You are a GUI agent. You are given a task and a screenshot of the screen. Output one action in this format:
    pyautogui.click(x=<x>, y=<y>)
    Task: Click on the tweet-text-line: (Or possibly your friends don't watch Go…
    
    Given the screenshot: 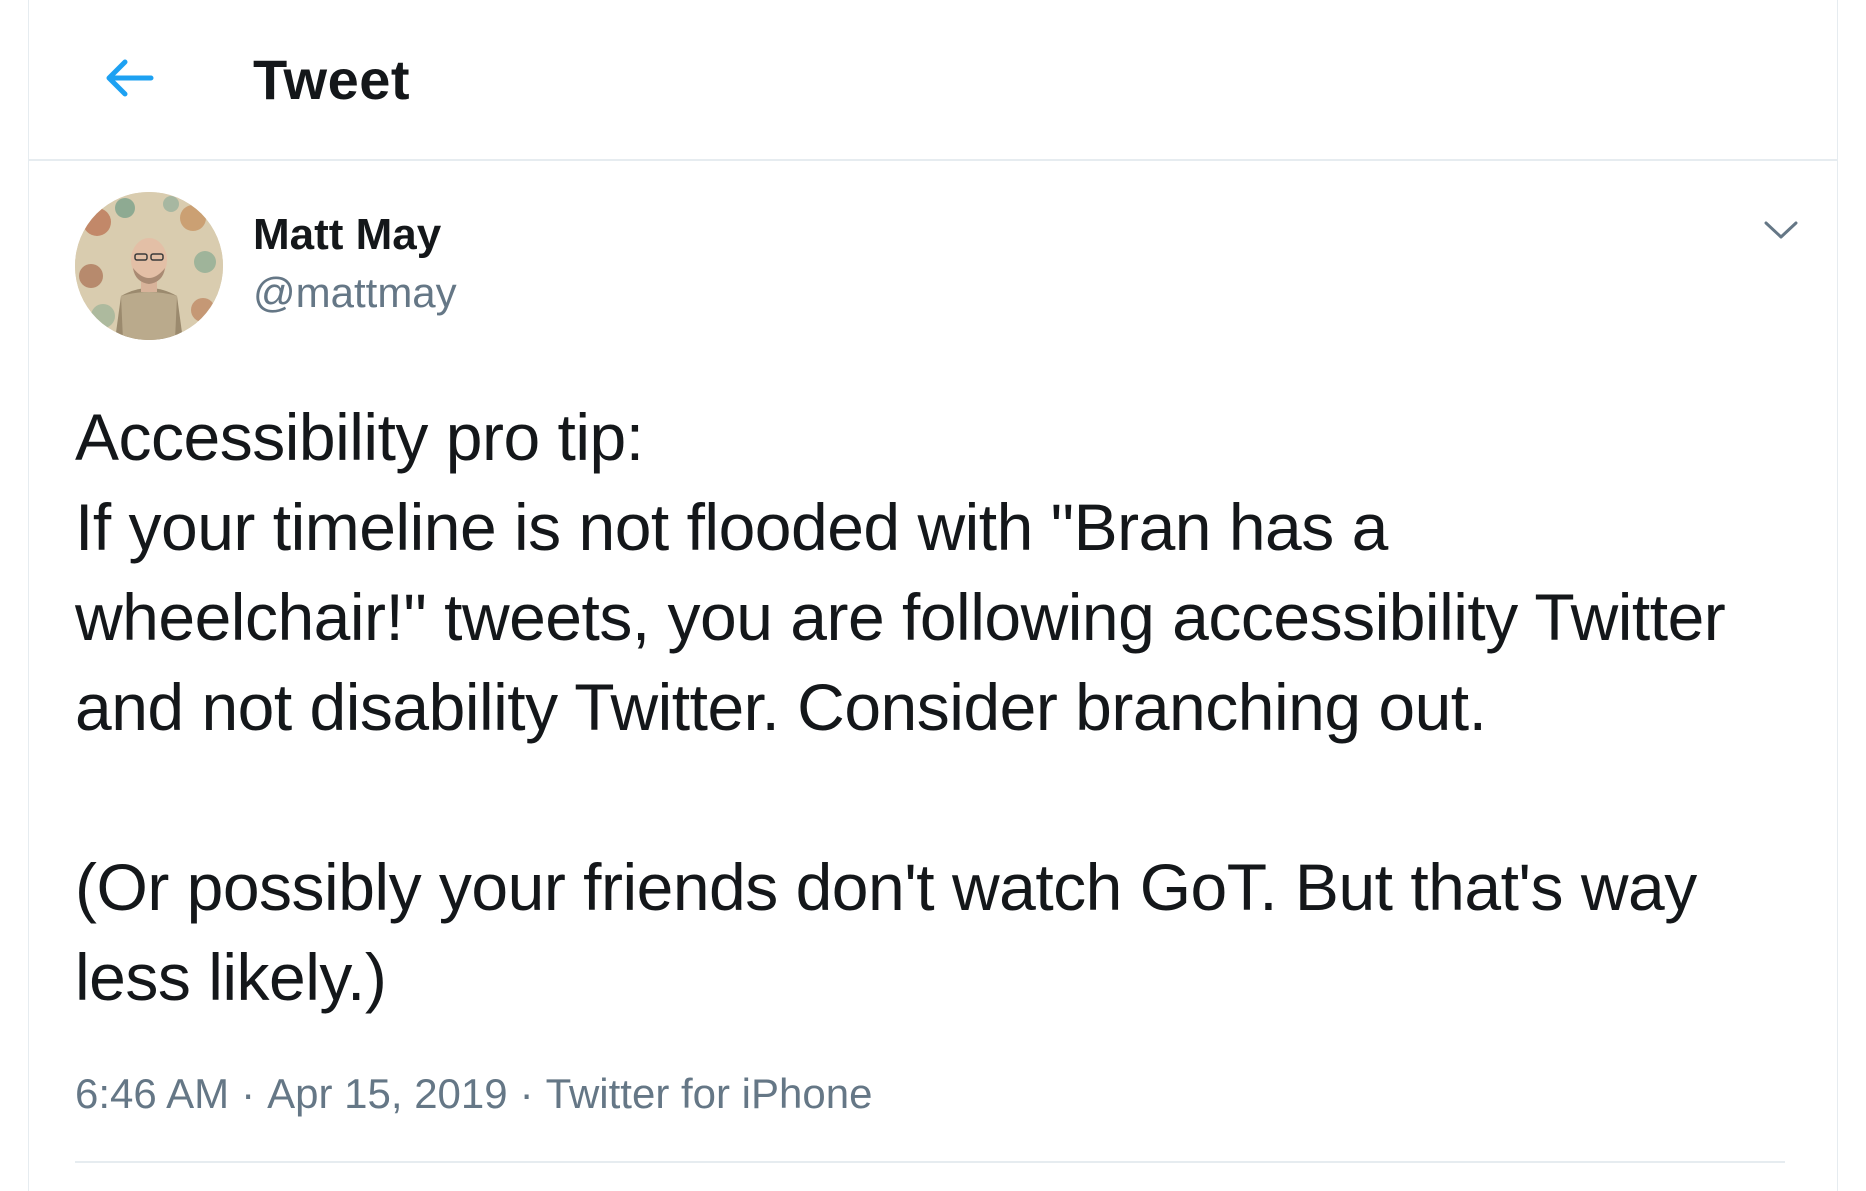 What is the action you would take?
    pyautogui.click(x=886, y=887)
    